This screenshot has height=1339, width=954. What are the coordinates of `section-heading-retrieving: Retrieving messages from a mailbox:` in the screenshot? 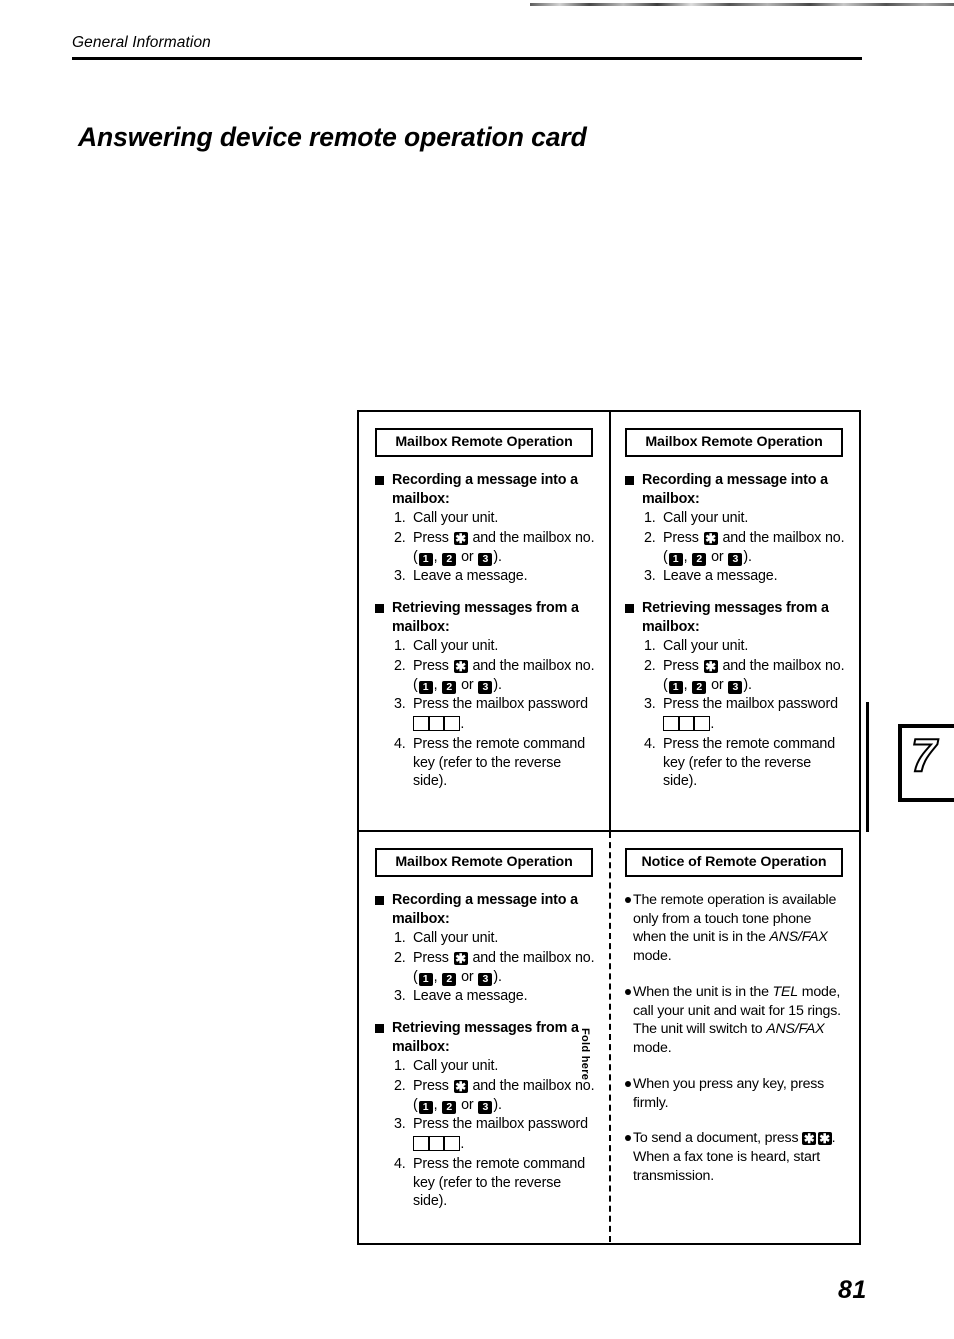 It's located at (485, 617).